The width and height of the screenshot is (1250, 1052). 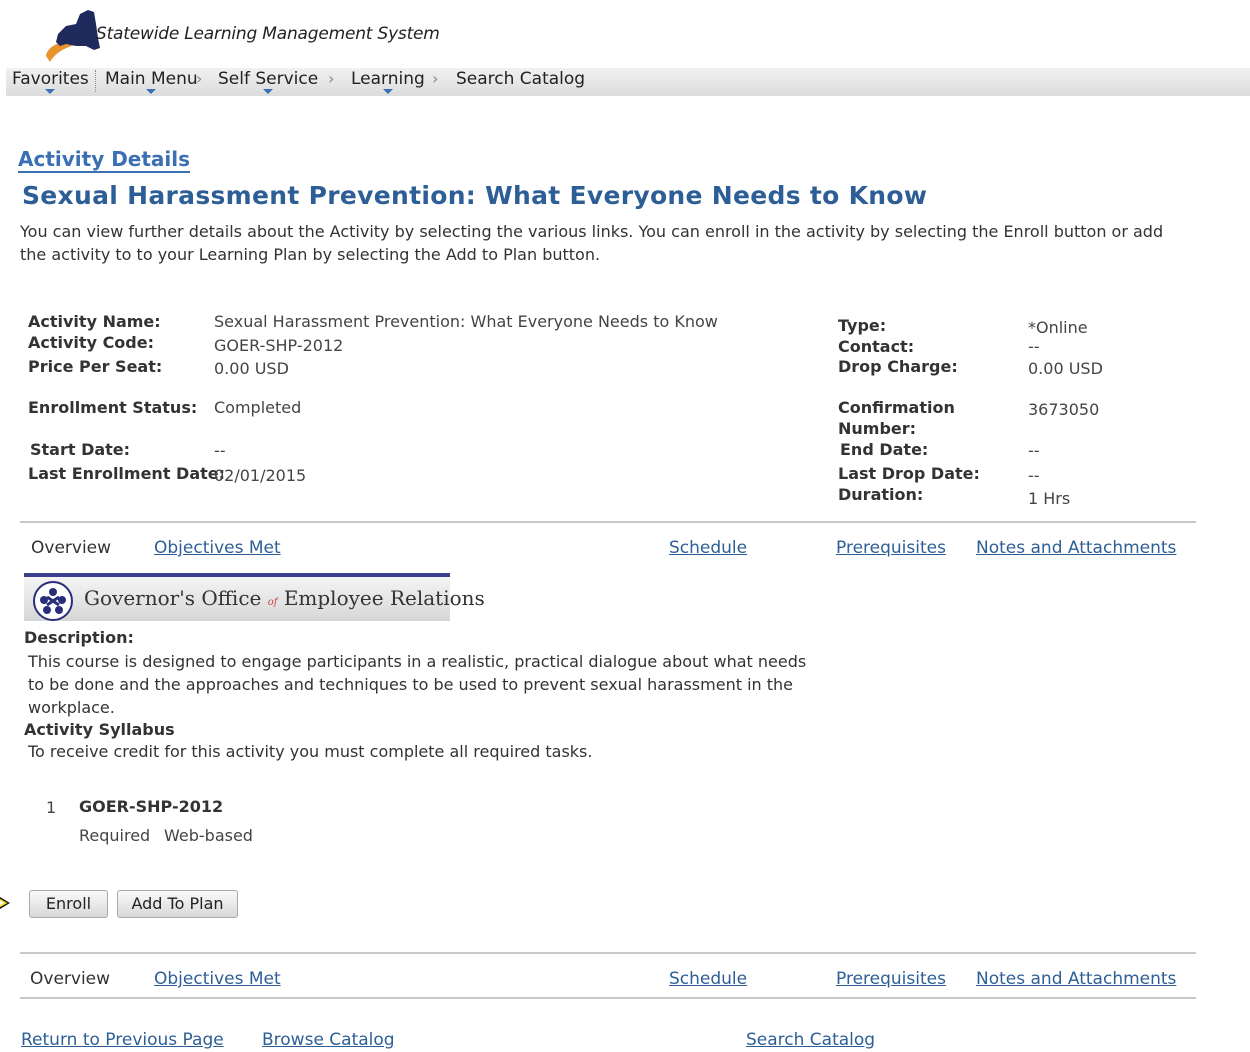 I want to click on goer-banner: Governor's Office of Employee Relations, so click(x=254, y=597).